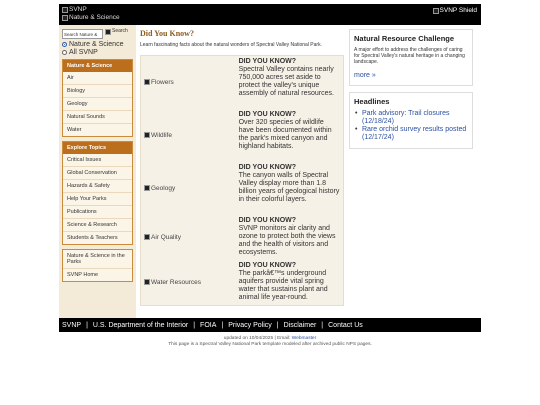 The height and width of the screenshot is (405, 540). Describe the element at coordinates (97, 117) in the screenshot. I see `nav-item-natural-sounds: Natural Sounds` at that location.